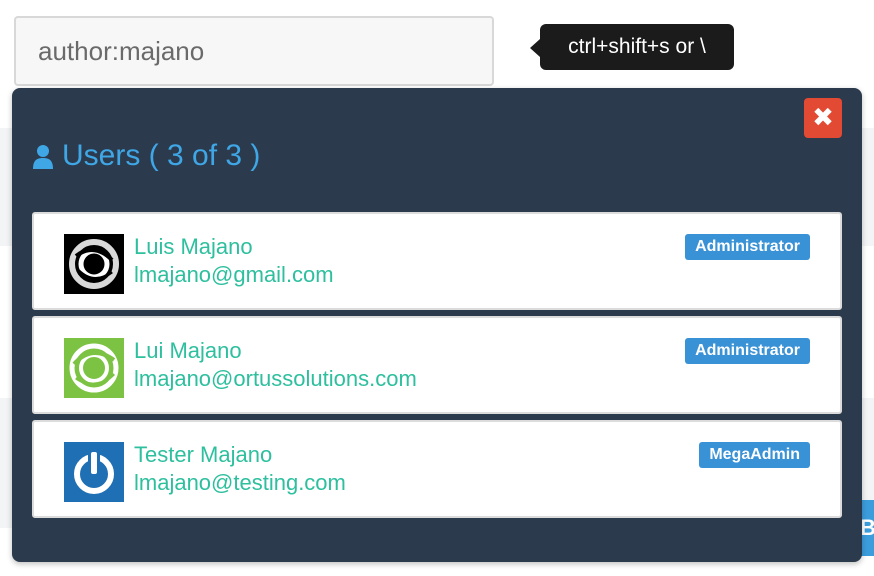  What do you see at coordinates (275, 378) in the screenshot?
I see `user-email: lmajano@ortussolutions.com` at bounding box center [275, 378].